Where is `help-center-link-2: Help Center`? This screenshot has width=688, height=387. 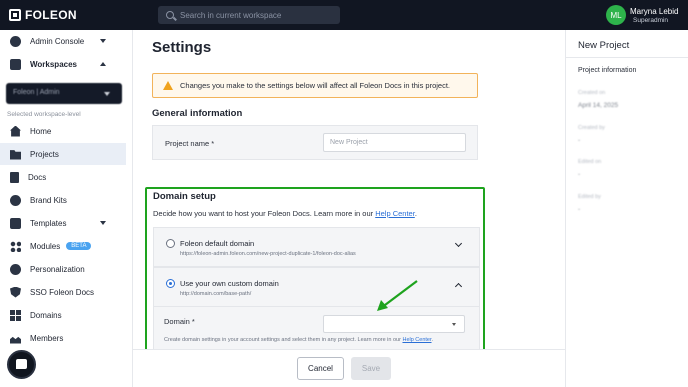 help-center-link-2: Help Center is located at coordinates (416, 340).